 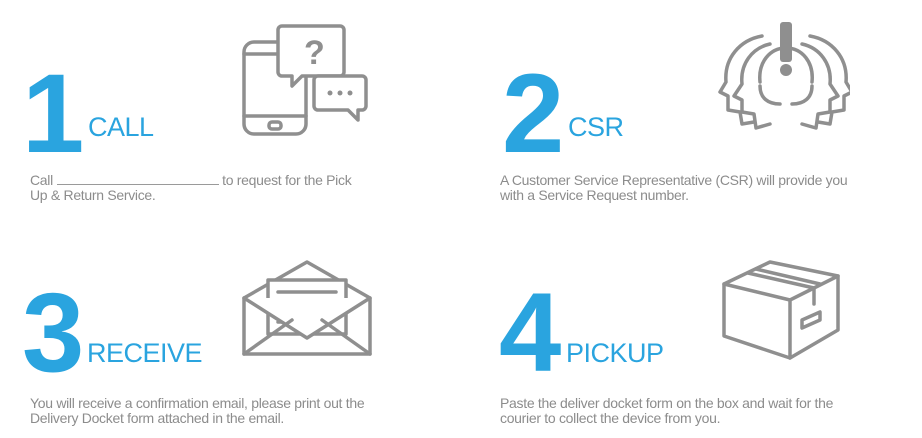 What do you see at coordinates (781, 309) in the screenshot?
I see `box-icon` at bounding box center [781, 309].